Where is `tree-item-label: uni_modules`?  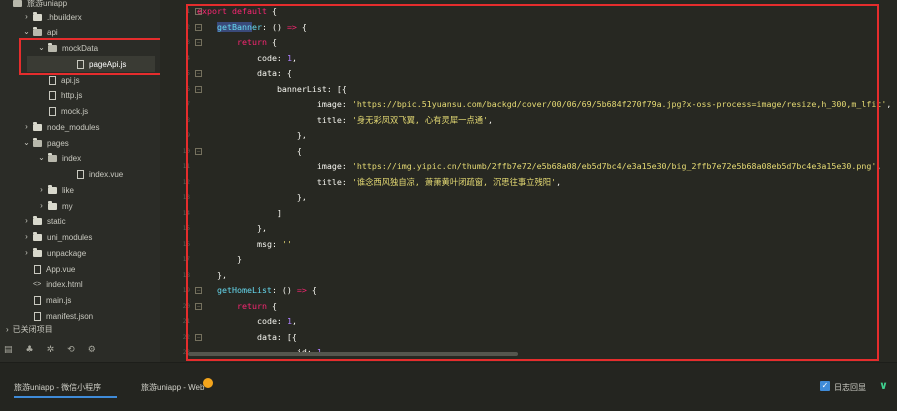
tree-item-label: uni_modules is located at coordinates (70, 237).